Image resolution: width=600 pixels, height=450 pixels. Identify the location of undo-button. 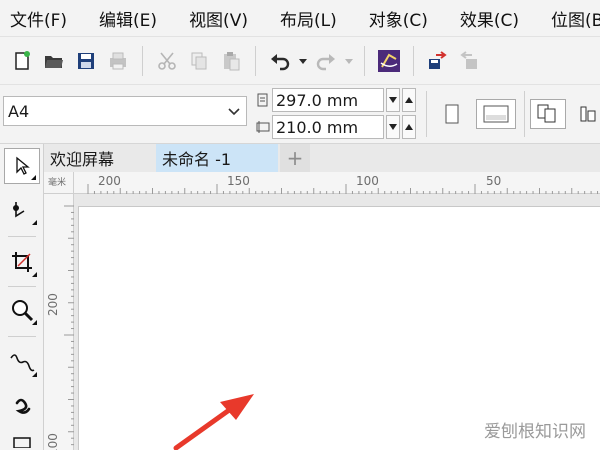
(280, 61).